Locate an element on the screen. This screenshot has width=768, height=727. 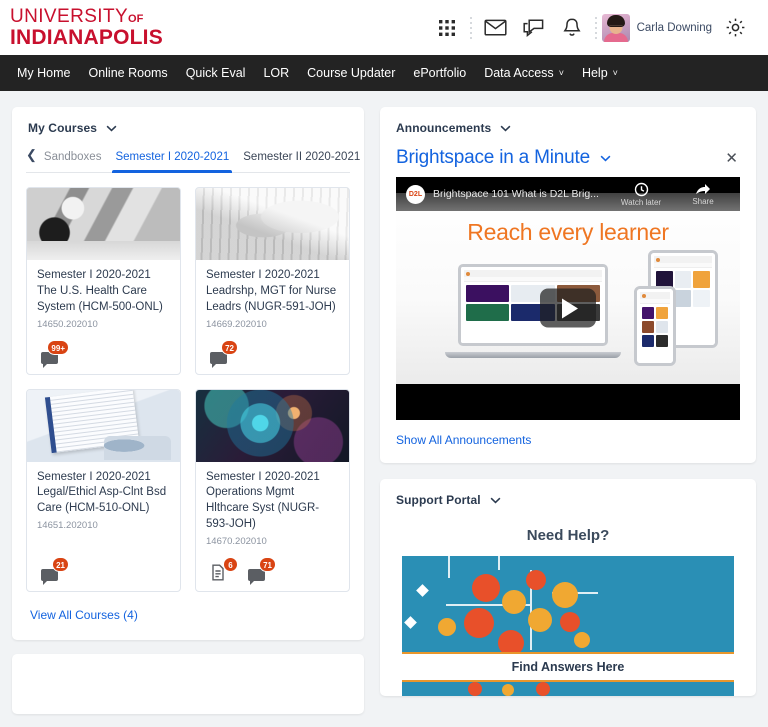
header-divider-dots is located at coordinates (471, 28).